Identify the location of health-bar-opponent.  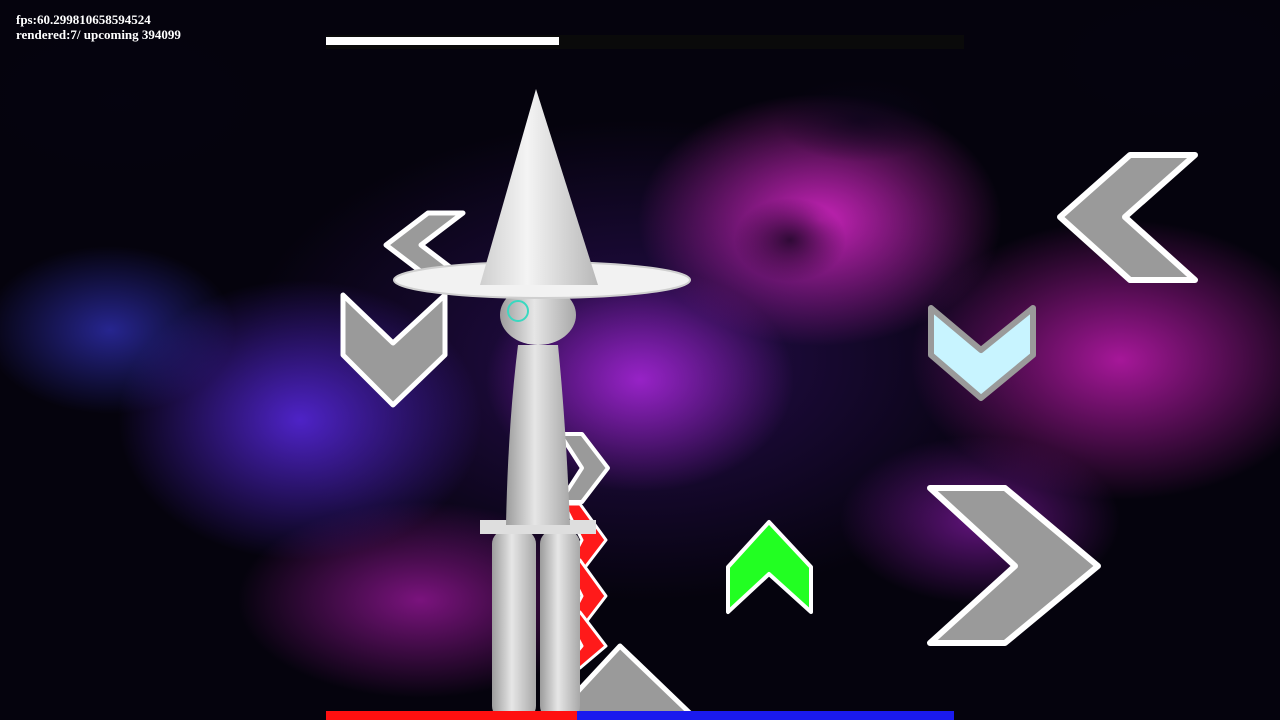
(452, 715).